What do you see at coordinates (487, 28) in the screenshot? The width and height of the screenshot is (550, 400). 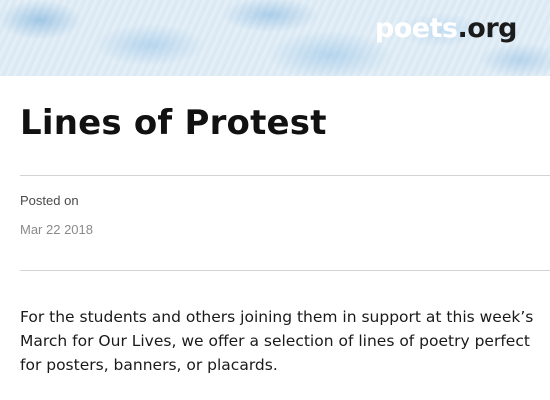 I see `logo-tld: .org` at bounding box center [487, 28].